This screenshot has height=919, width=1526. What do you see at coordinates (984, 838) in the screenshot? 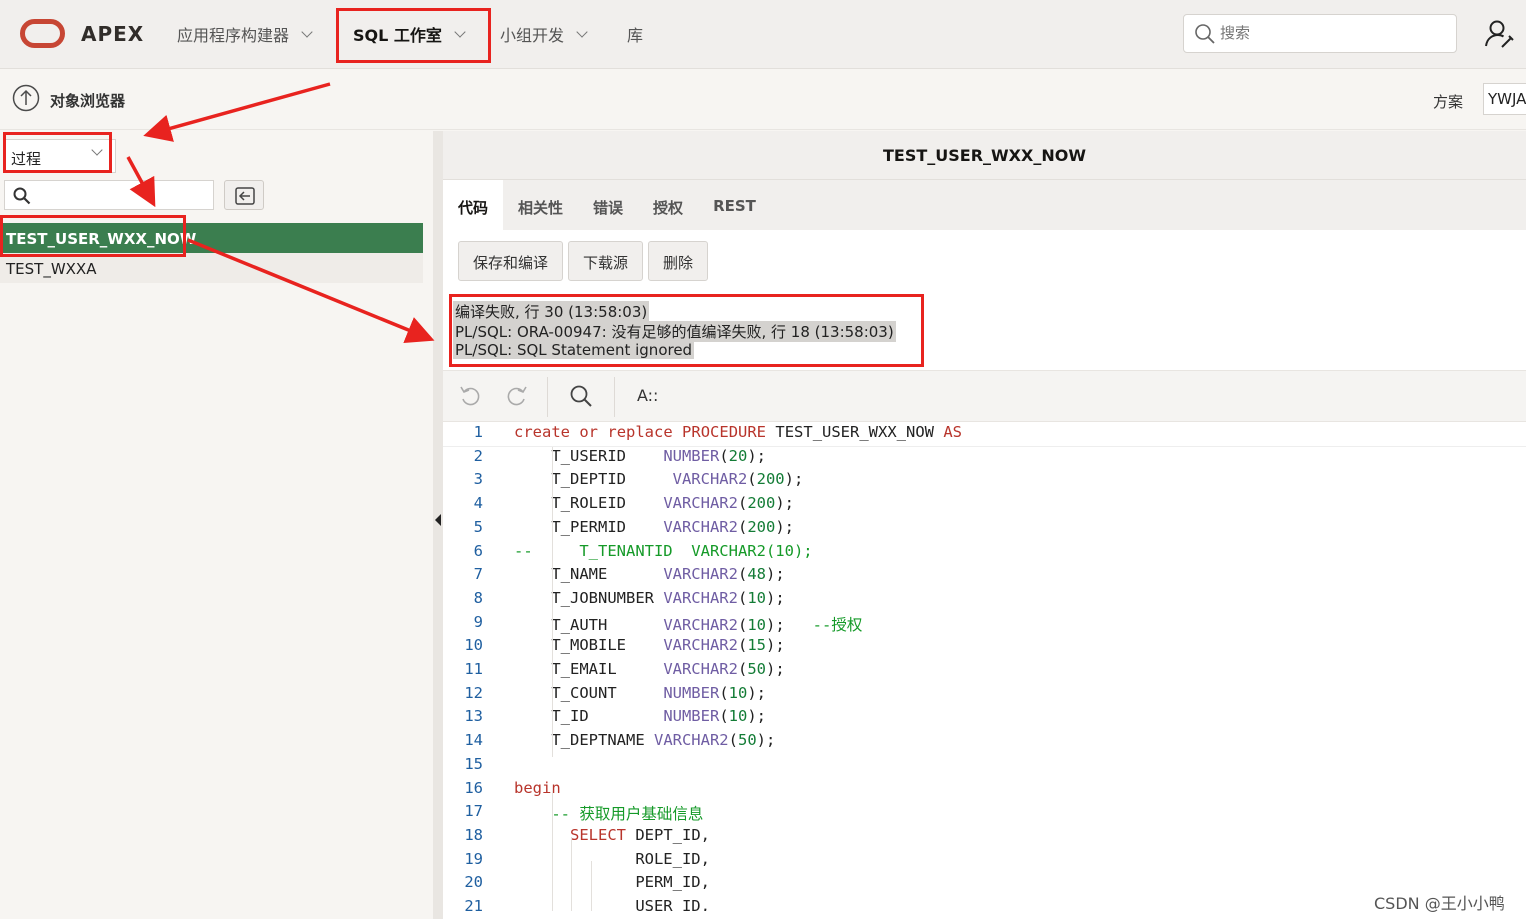
I see `code-line: 18 SELECT DEPT_ID,` at bounding box center [984, 838].